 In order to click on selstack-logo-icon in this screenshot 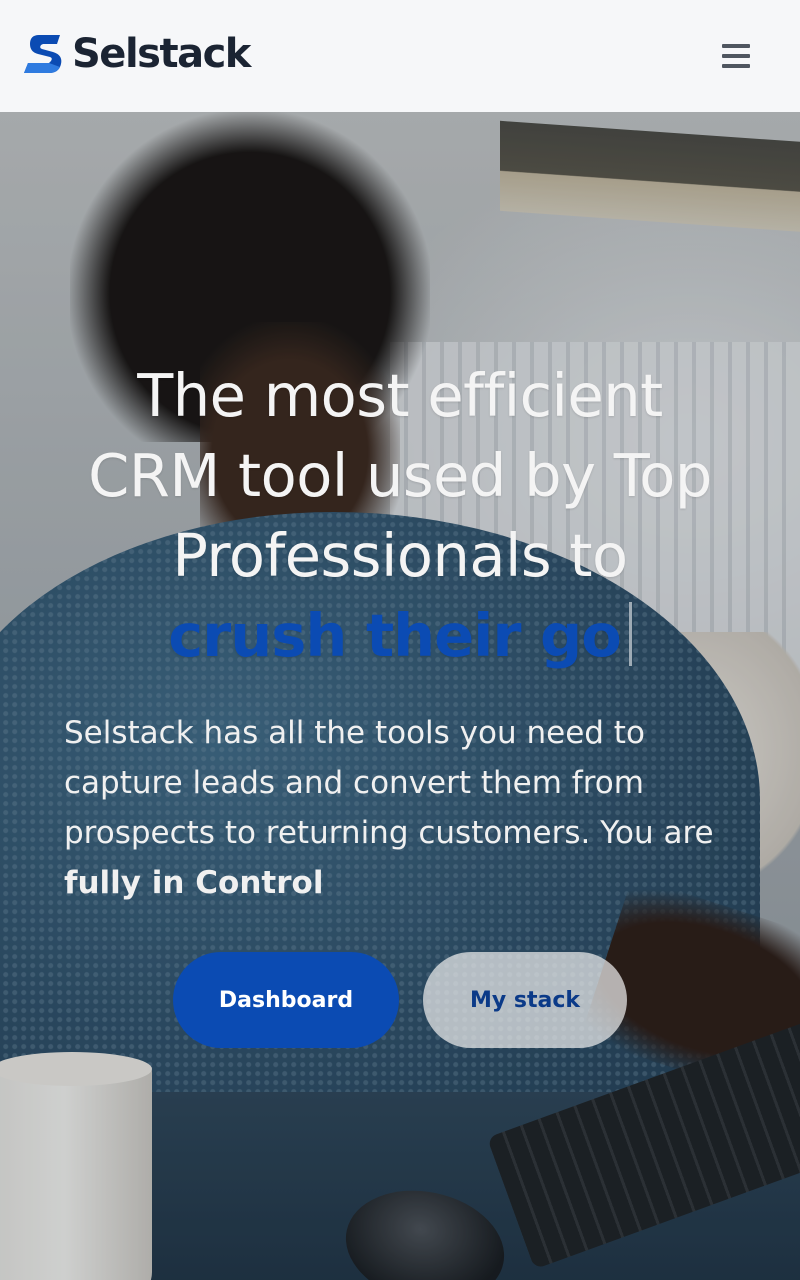, I will do `click(43, 54)`.